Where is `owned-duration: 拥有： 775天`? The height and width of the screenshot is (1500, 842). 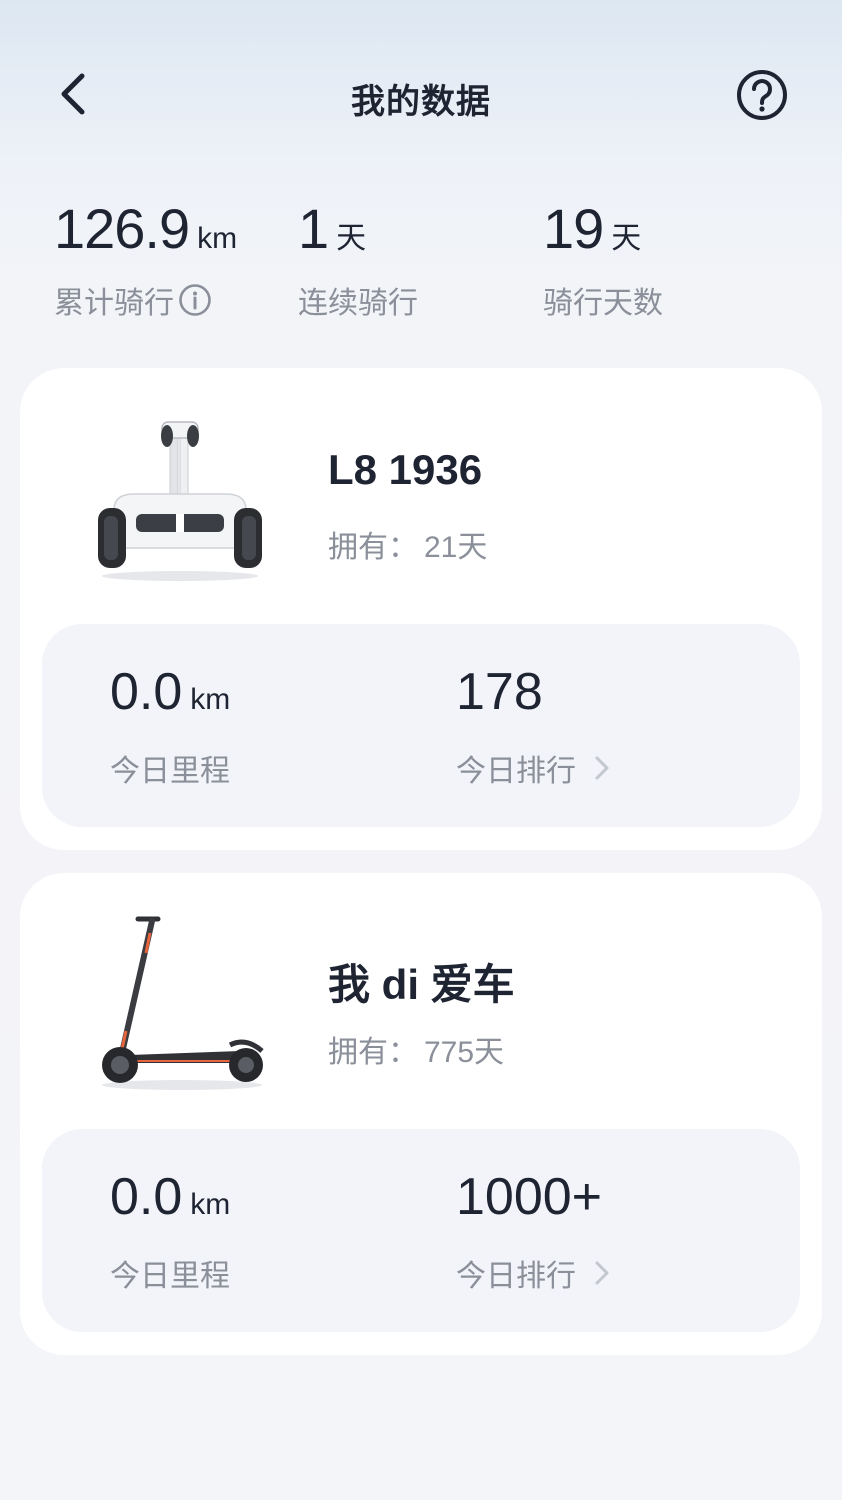 owned-duration: 拥有： 775天 is located at coordinates (416, 1049).